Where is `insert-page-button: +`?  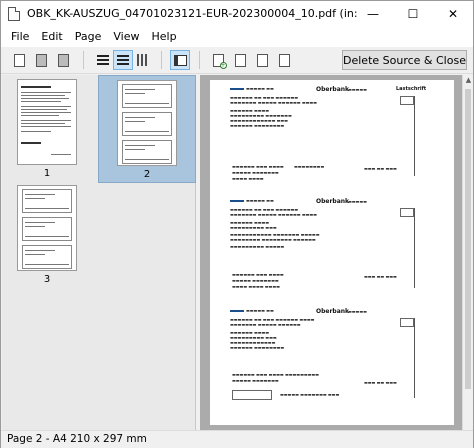 insert-page-button: + is located at coordinates (218, 60).